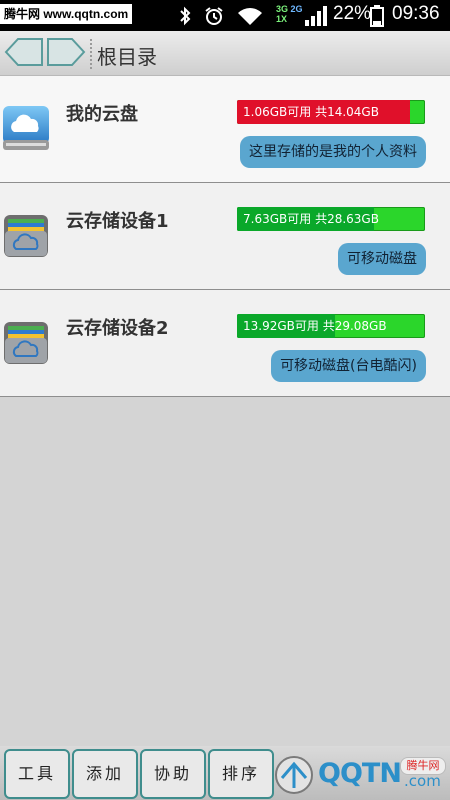 The height and width of the screenshot is (800, 450). What do you see at coordinates (333, 152) in the screenshot?
I see `storage-description: 这里存储的是我的个人资料` at bounding box center [333, 152].